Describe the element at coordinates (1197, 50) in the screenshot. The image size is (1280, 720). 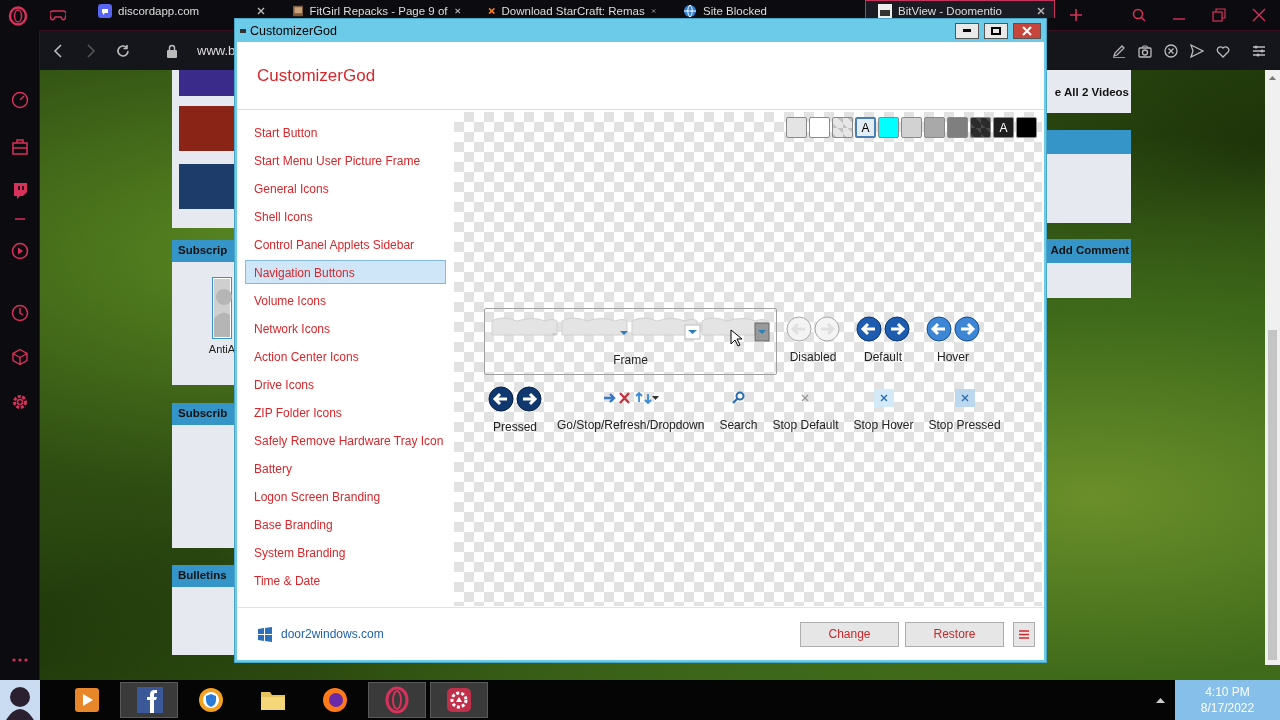
I see `send-icon` at that location.